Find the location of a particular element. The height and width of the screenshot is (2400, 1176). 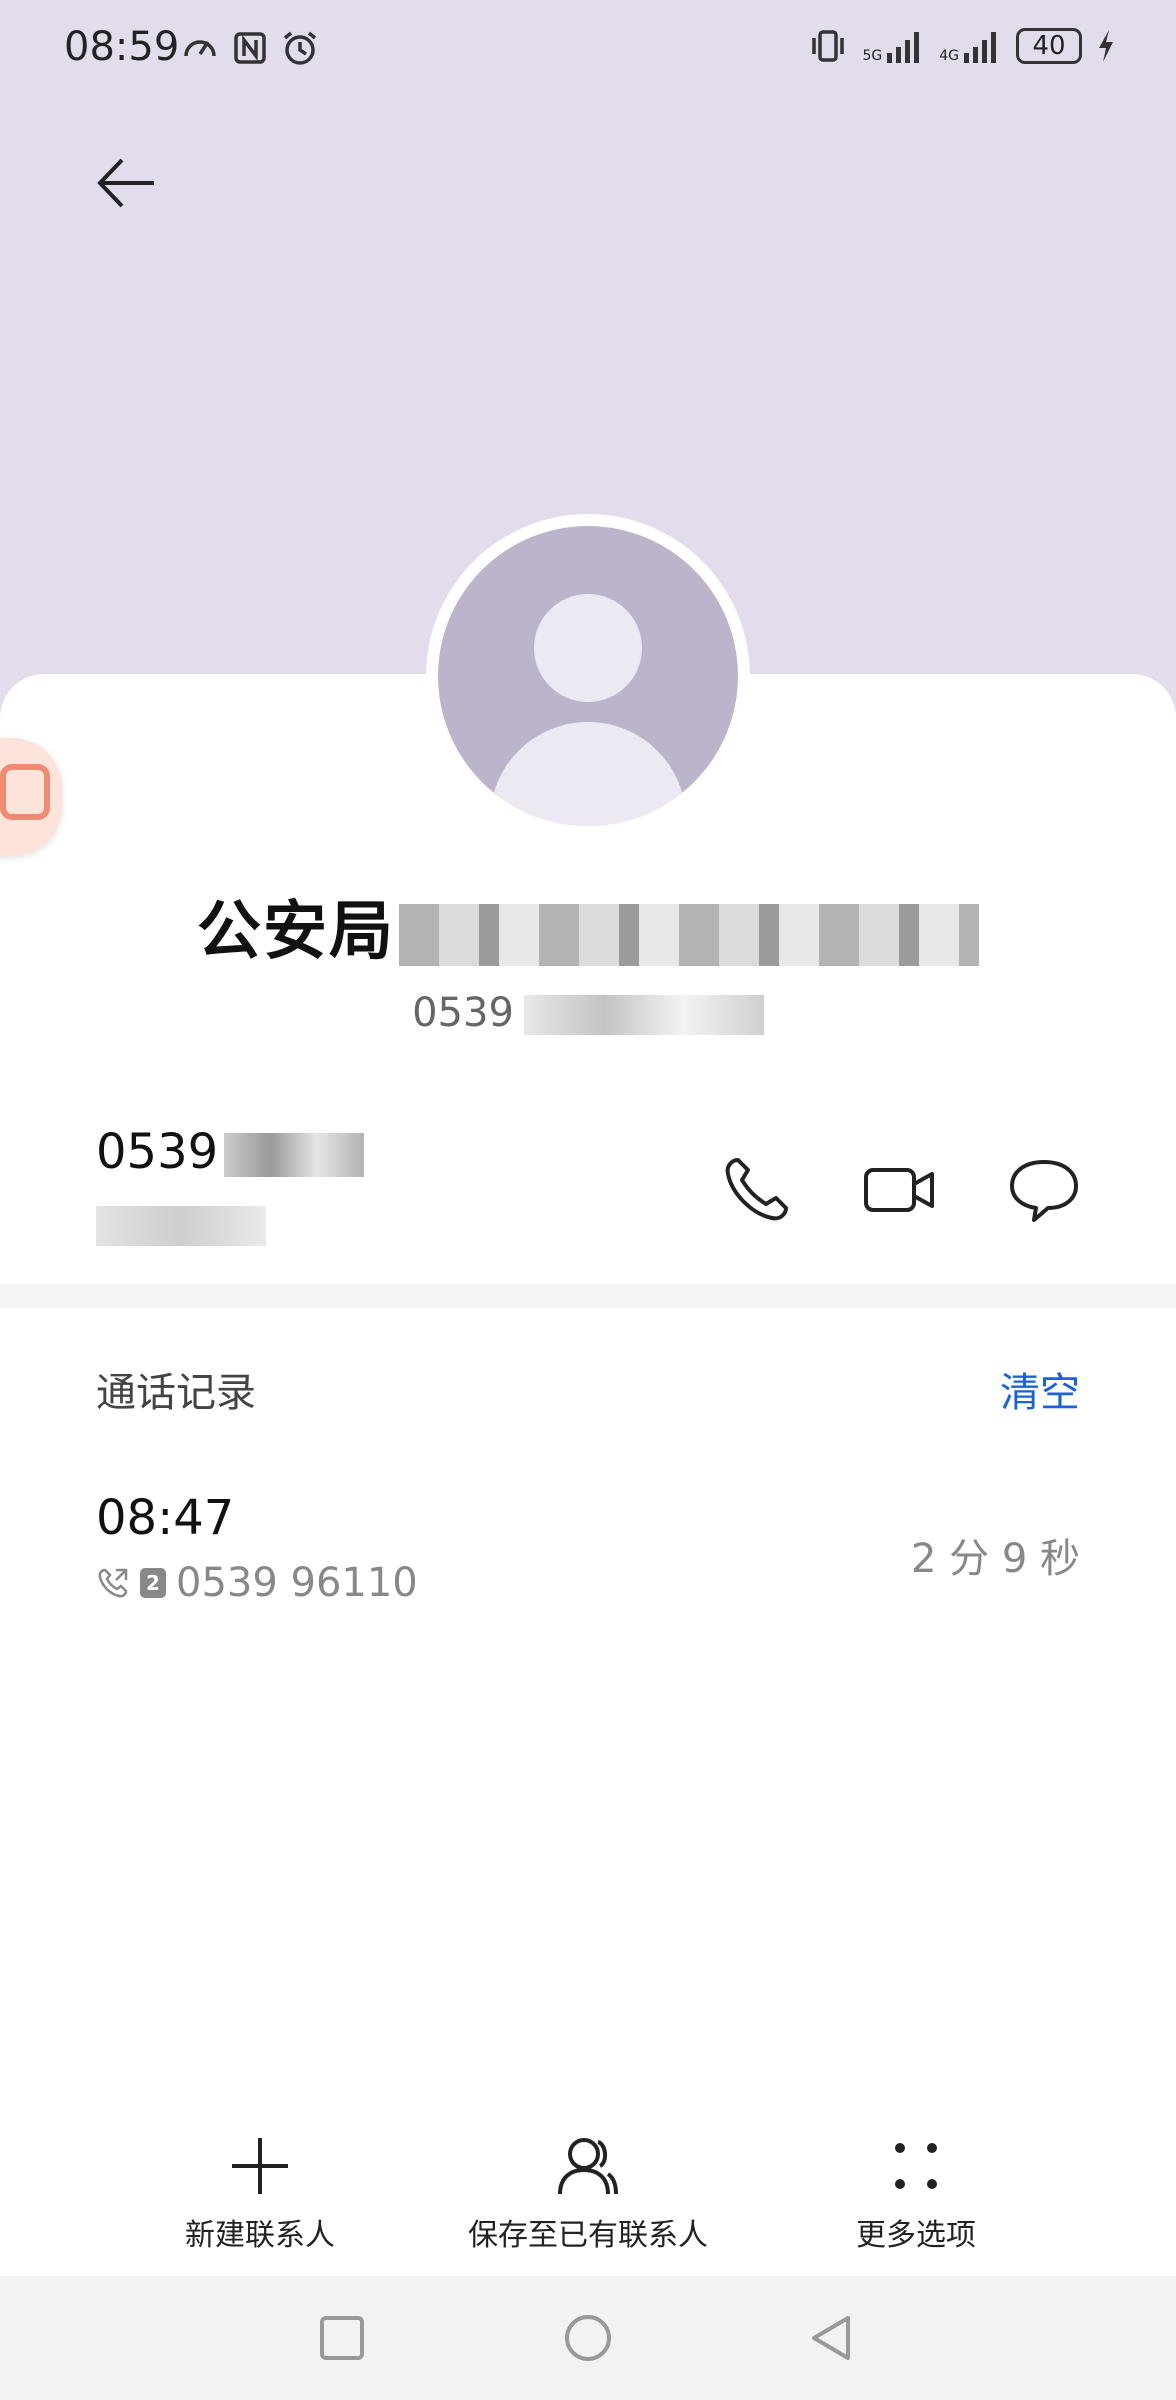

plus-icon is located at coordinates (260, 2166).